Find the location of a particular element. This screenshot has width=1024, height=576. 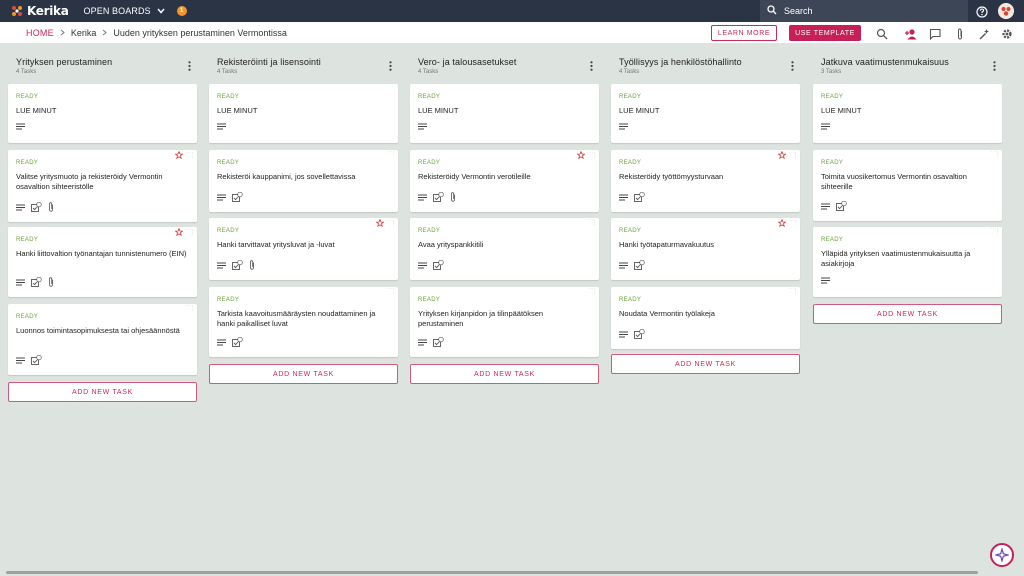

learn-more-button: LEARN MORE is located at coordinates (744, 33).